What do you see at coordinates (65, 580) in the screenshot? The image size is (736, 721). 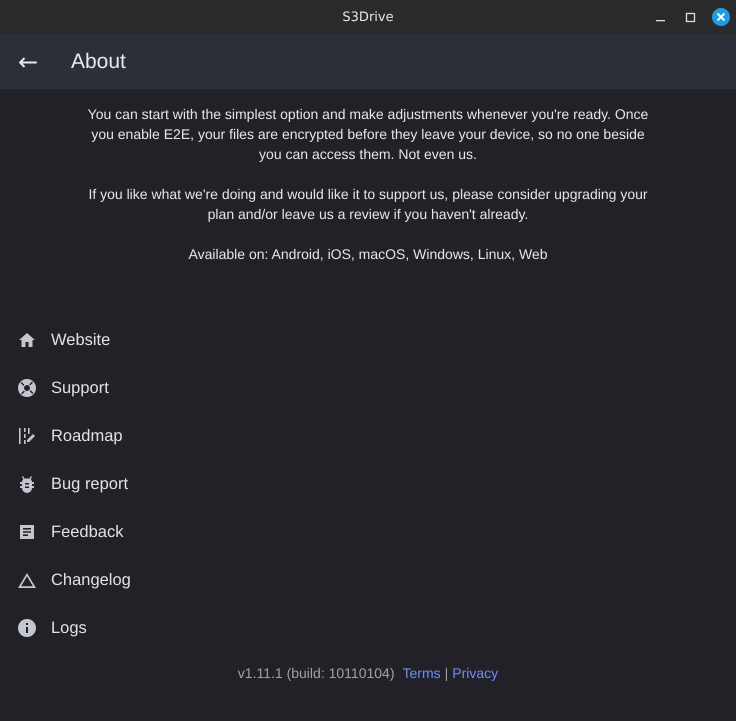 I see `menu-item: Changelog` at bounding box center [65, 580].